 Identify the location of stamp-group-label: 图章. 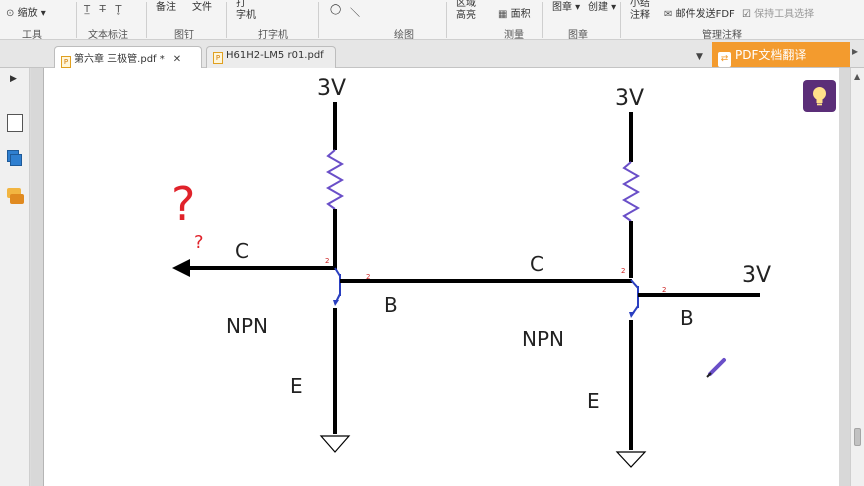
(578, 35).